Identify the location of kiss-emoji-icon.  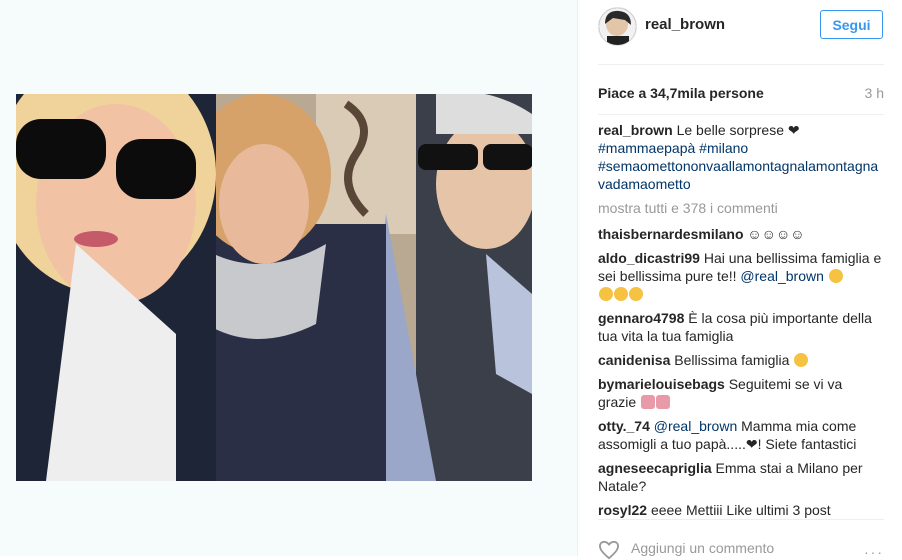
(801, 360).